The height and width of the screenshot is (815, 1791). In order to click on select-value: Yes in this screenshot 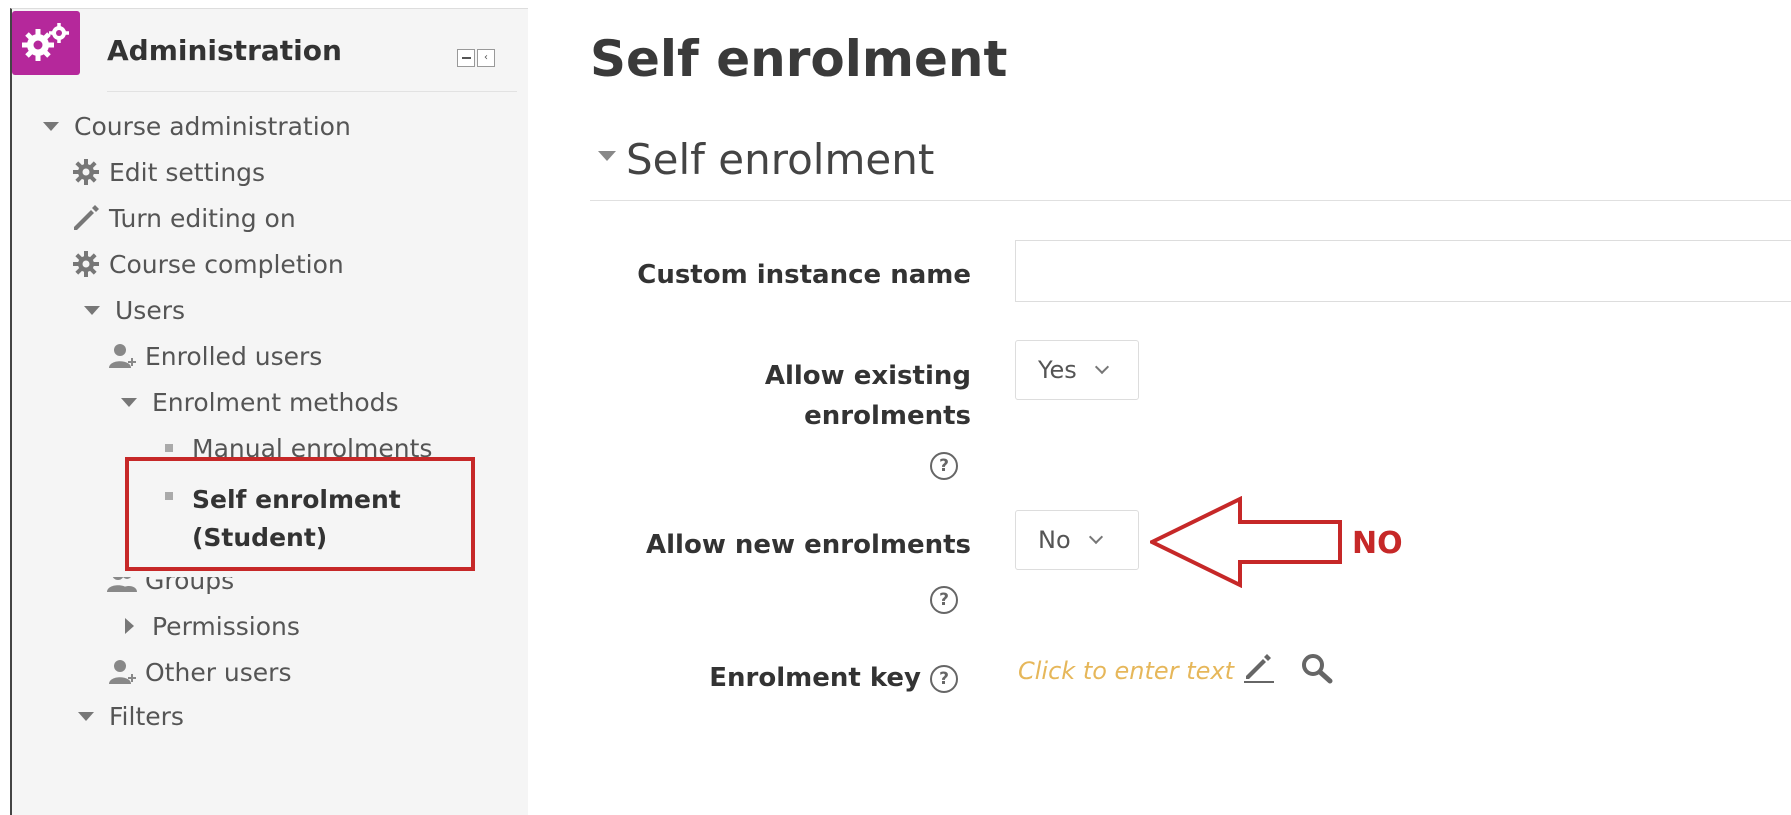, I will do `click(1057, 370)`.